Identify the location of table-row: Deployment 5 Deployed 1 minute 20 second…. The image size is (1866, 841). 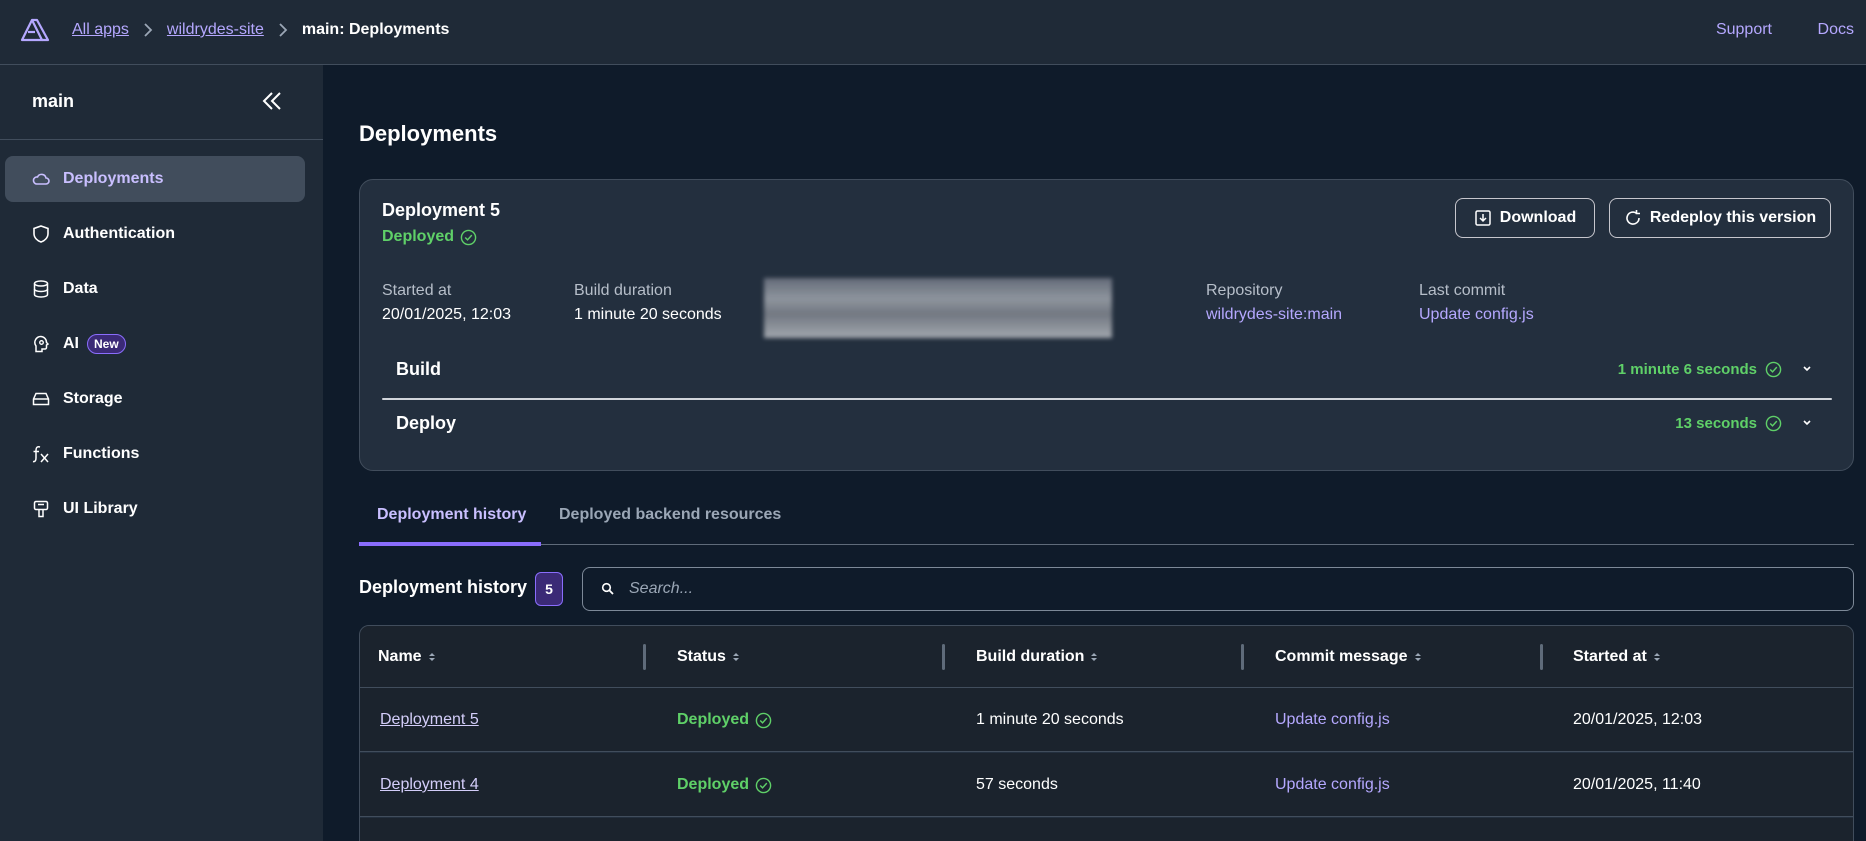
(1106, 720).